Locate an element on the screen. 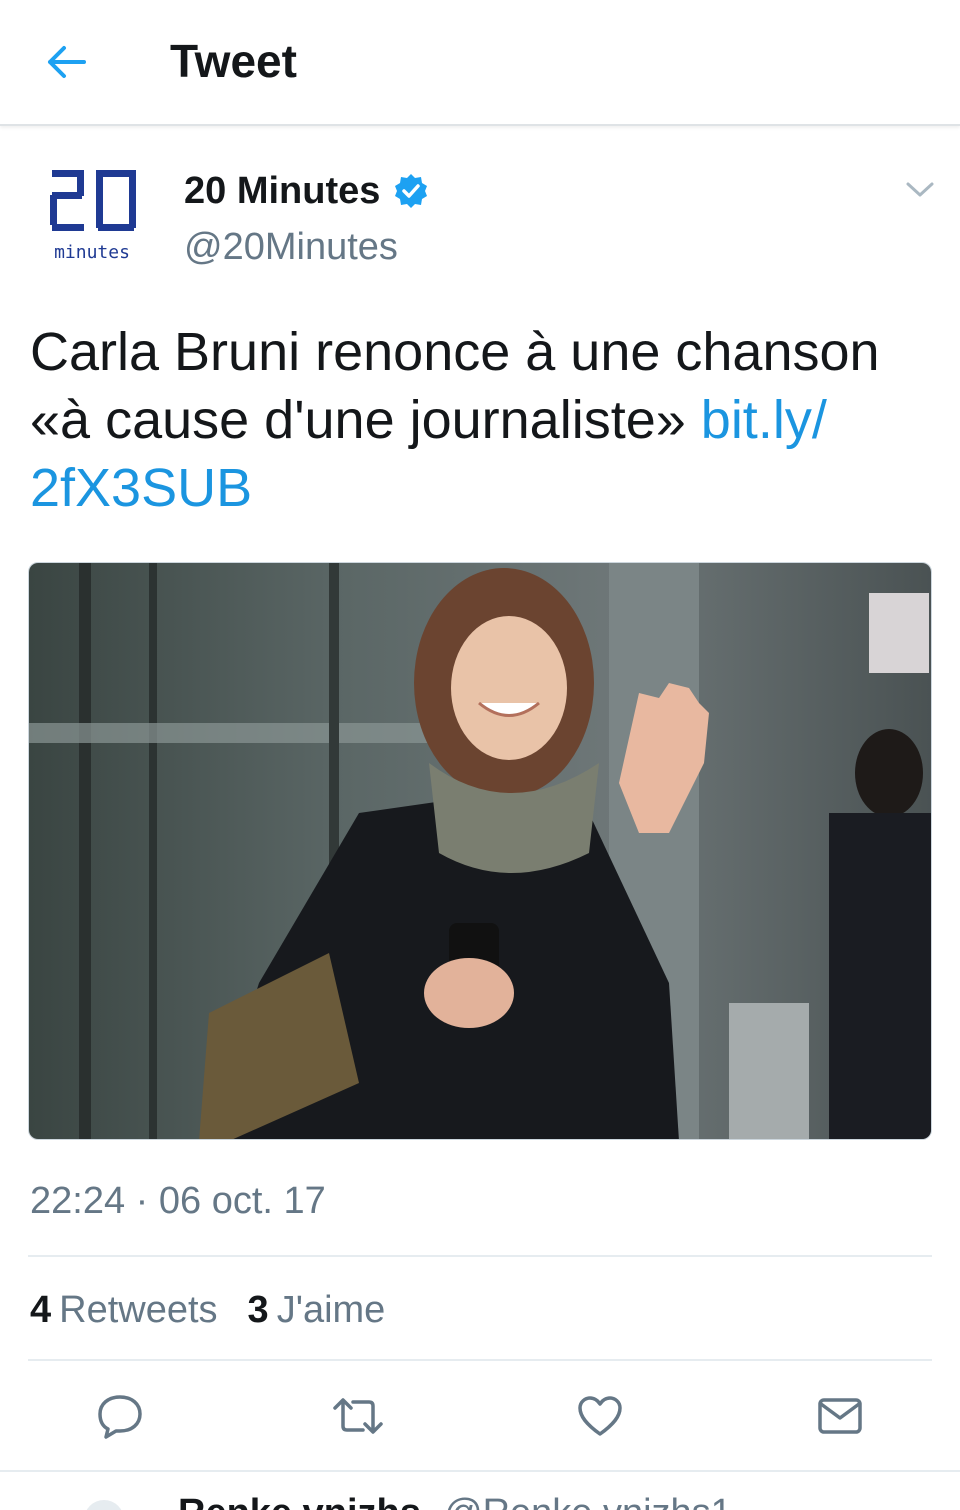 The height and width of the screenshot is (1510, 960). like-button is located at coordinates (600, 1416).